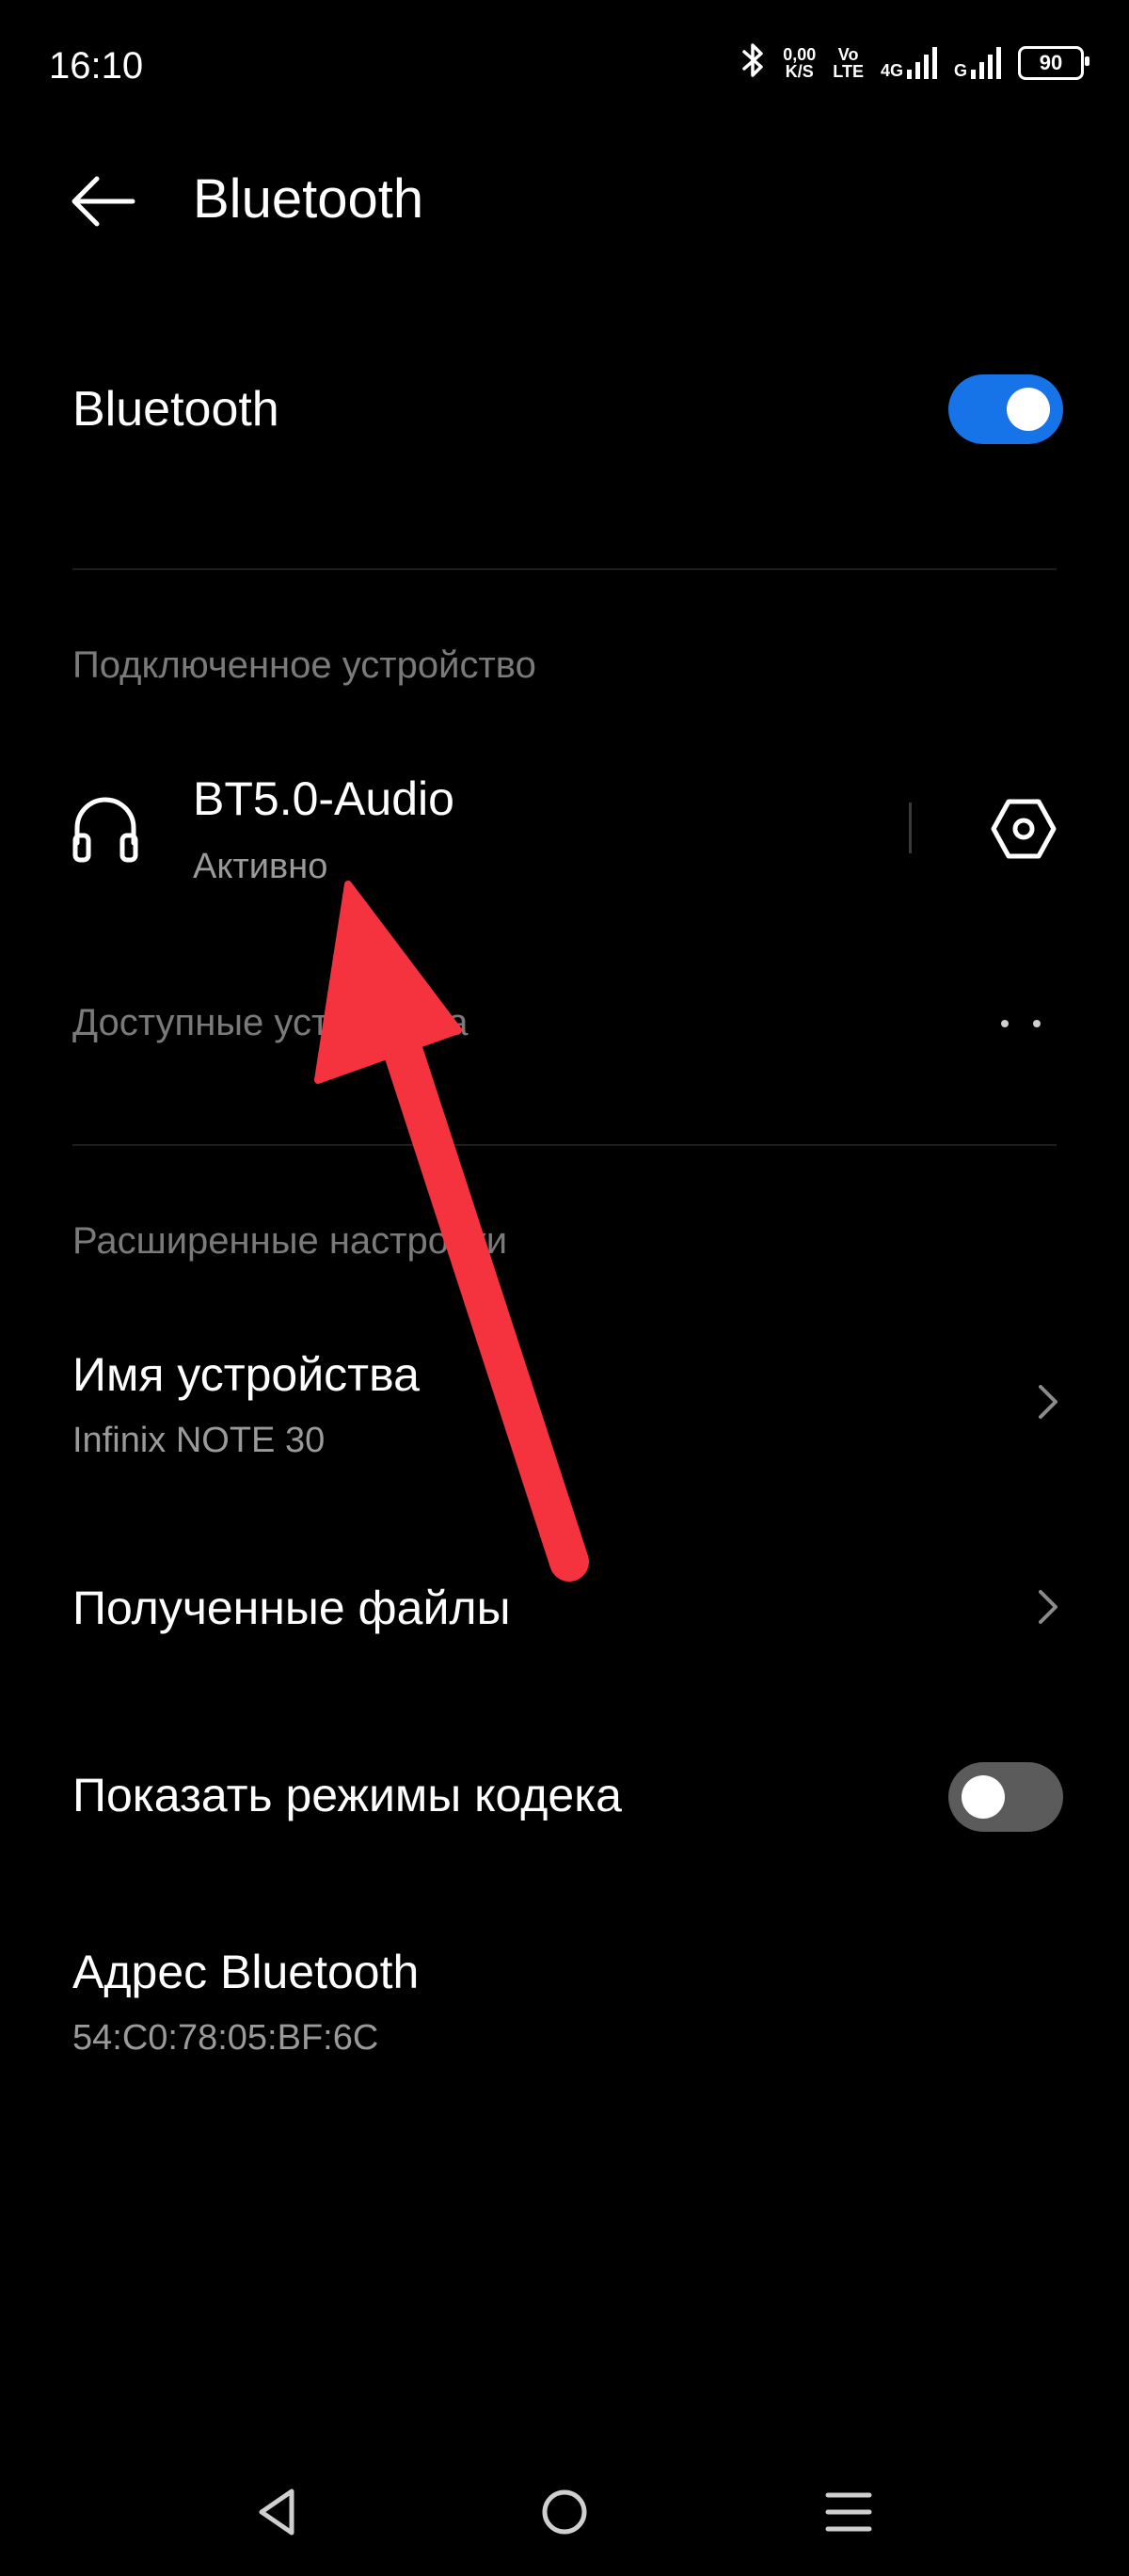 This screenshot has width=1129, height=2576. I want to click on back-arrow-icon, so click(103, 201).